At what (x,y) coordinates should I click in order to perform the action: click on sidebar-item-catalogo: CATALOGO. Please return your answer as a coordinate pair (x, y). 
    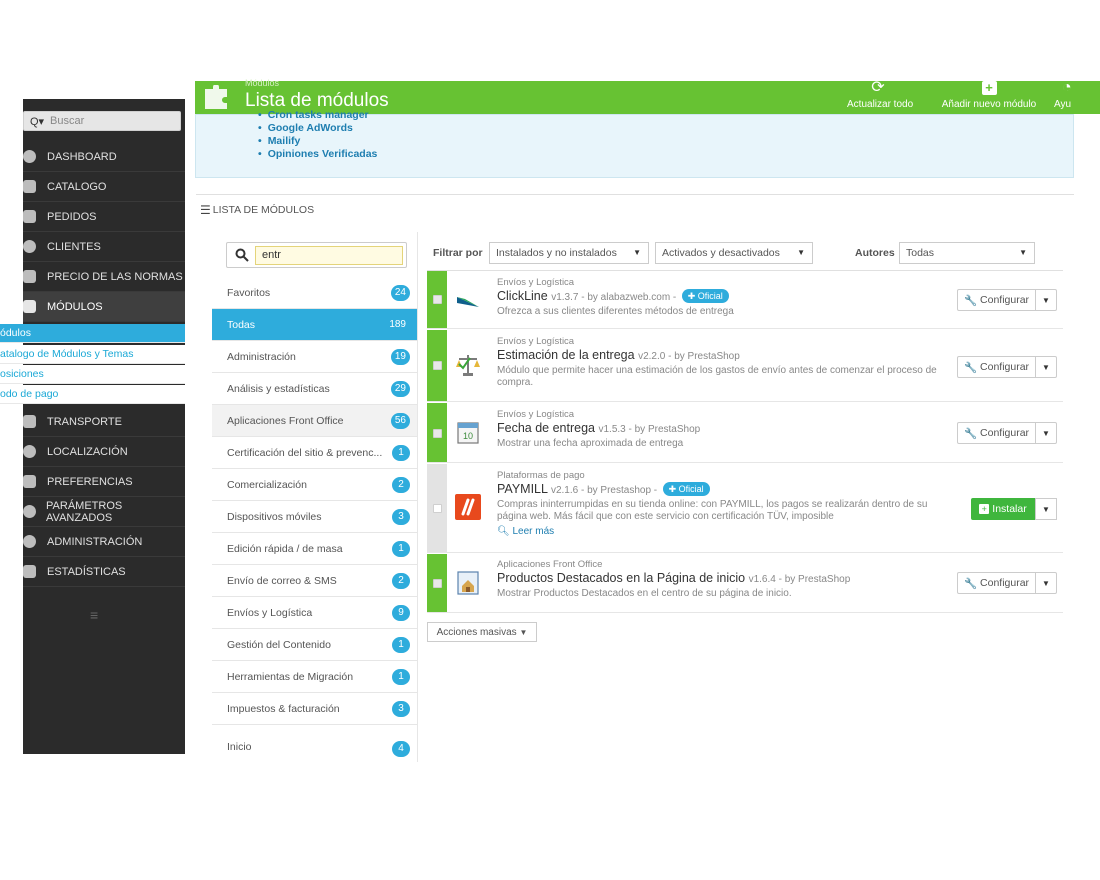
    Looking at the image, I should click on (104, 187).